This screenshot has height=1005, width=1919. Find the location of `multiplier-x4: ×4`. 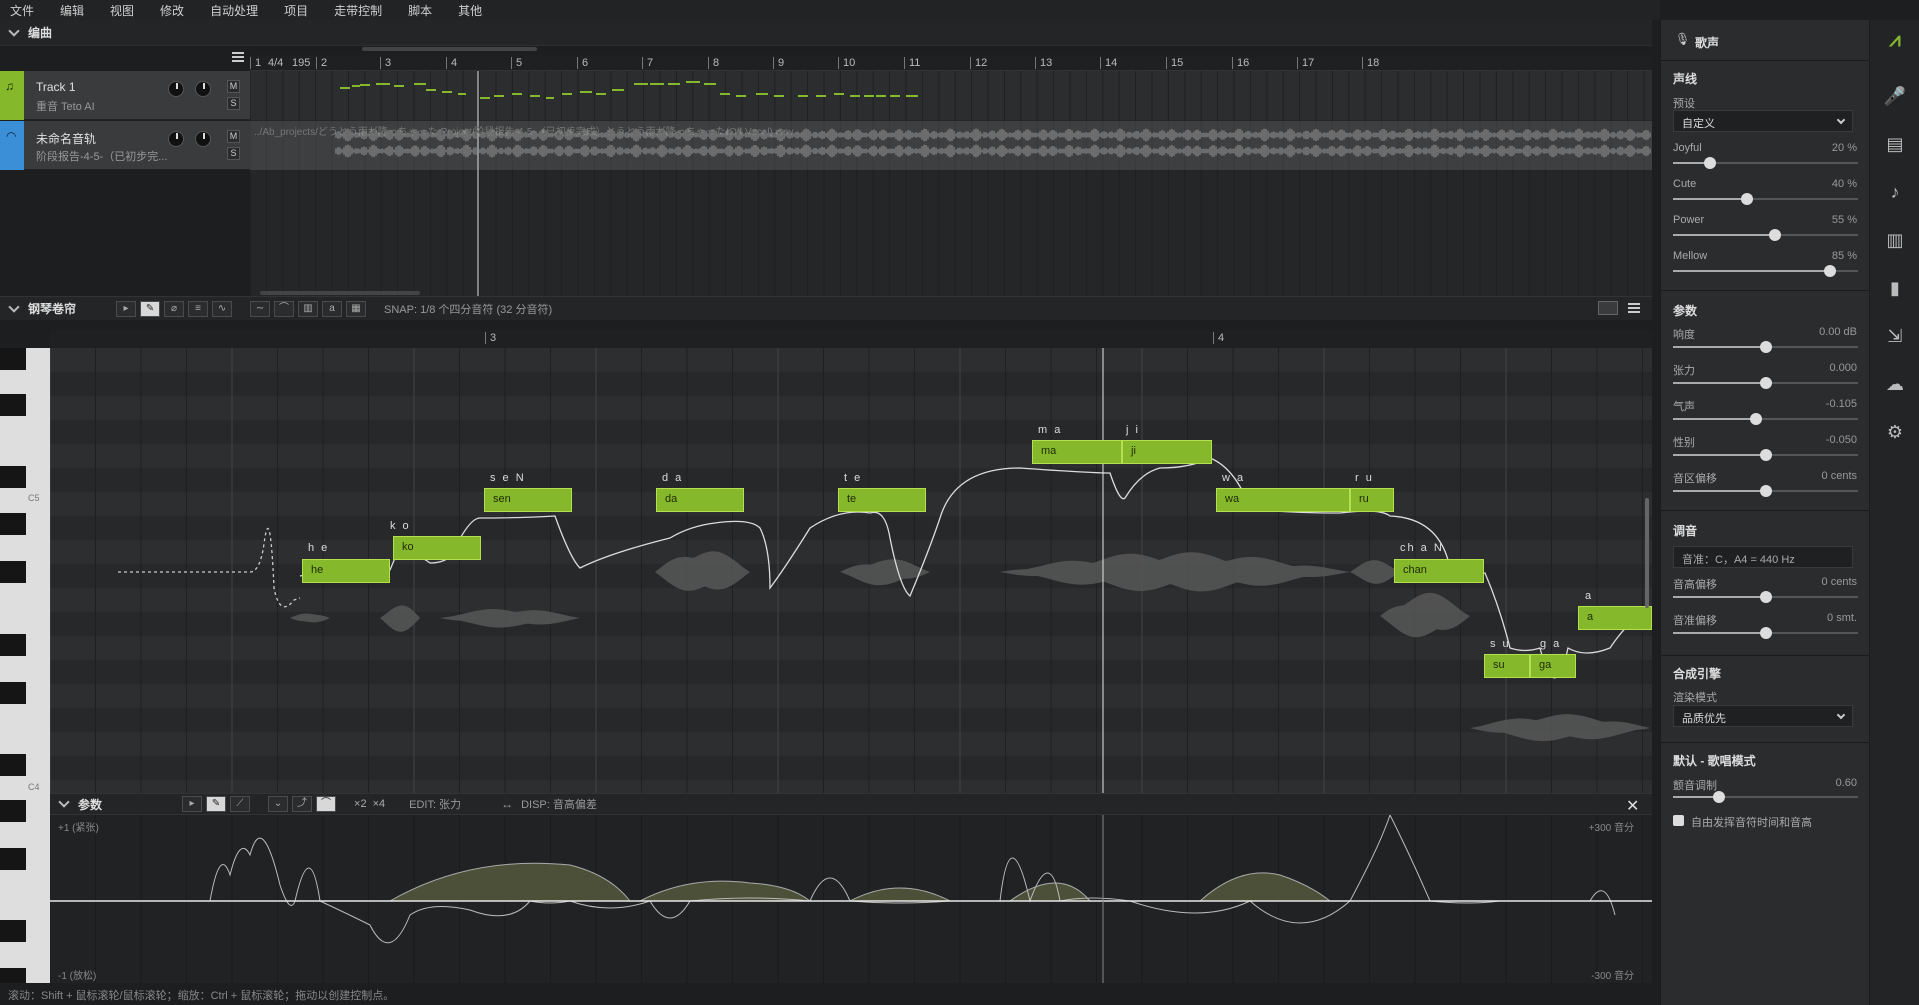

multiplier-x4: ×4 is located at coordinates (379, 804).